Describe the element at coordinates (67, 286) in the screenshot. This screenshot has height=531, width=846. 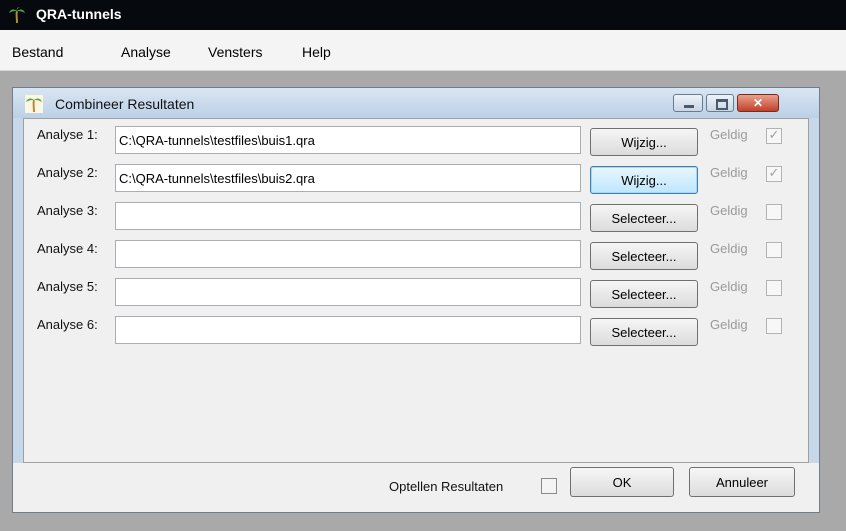
I see `analysis-label: Analyse 5:` at that location.